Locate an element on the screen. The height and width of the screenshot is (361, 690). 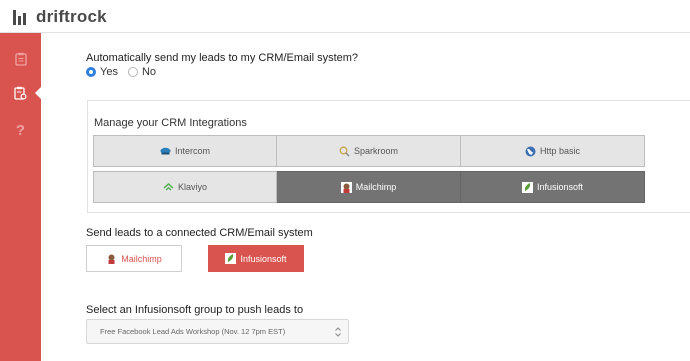
send-option-label: Mailchimp is located at coordinates (141, 258).